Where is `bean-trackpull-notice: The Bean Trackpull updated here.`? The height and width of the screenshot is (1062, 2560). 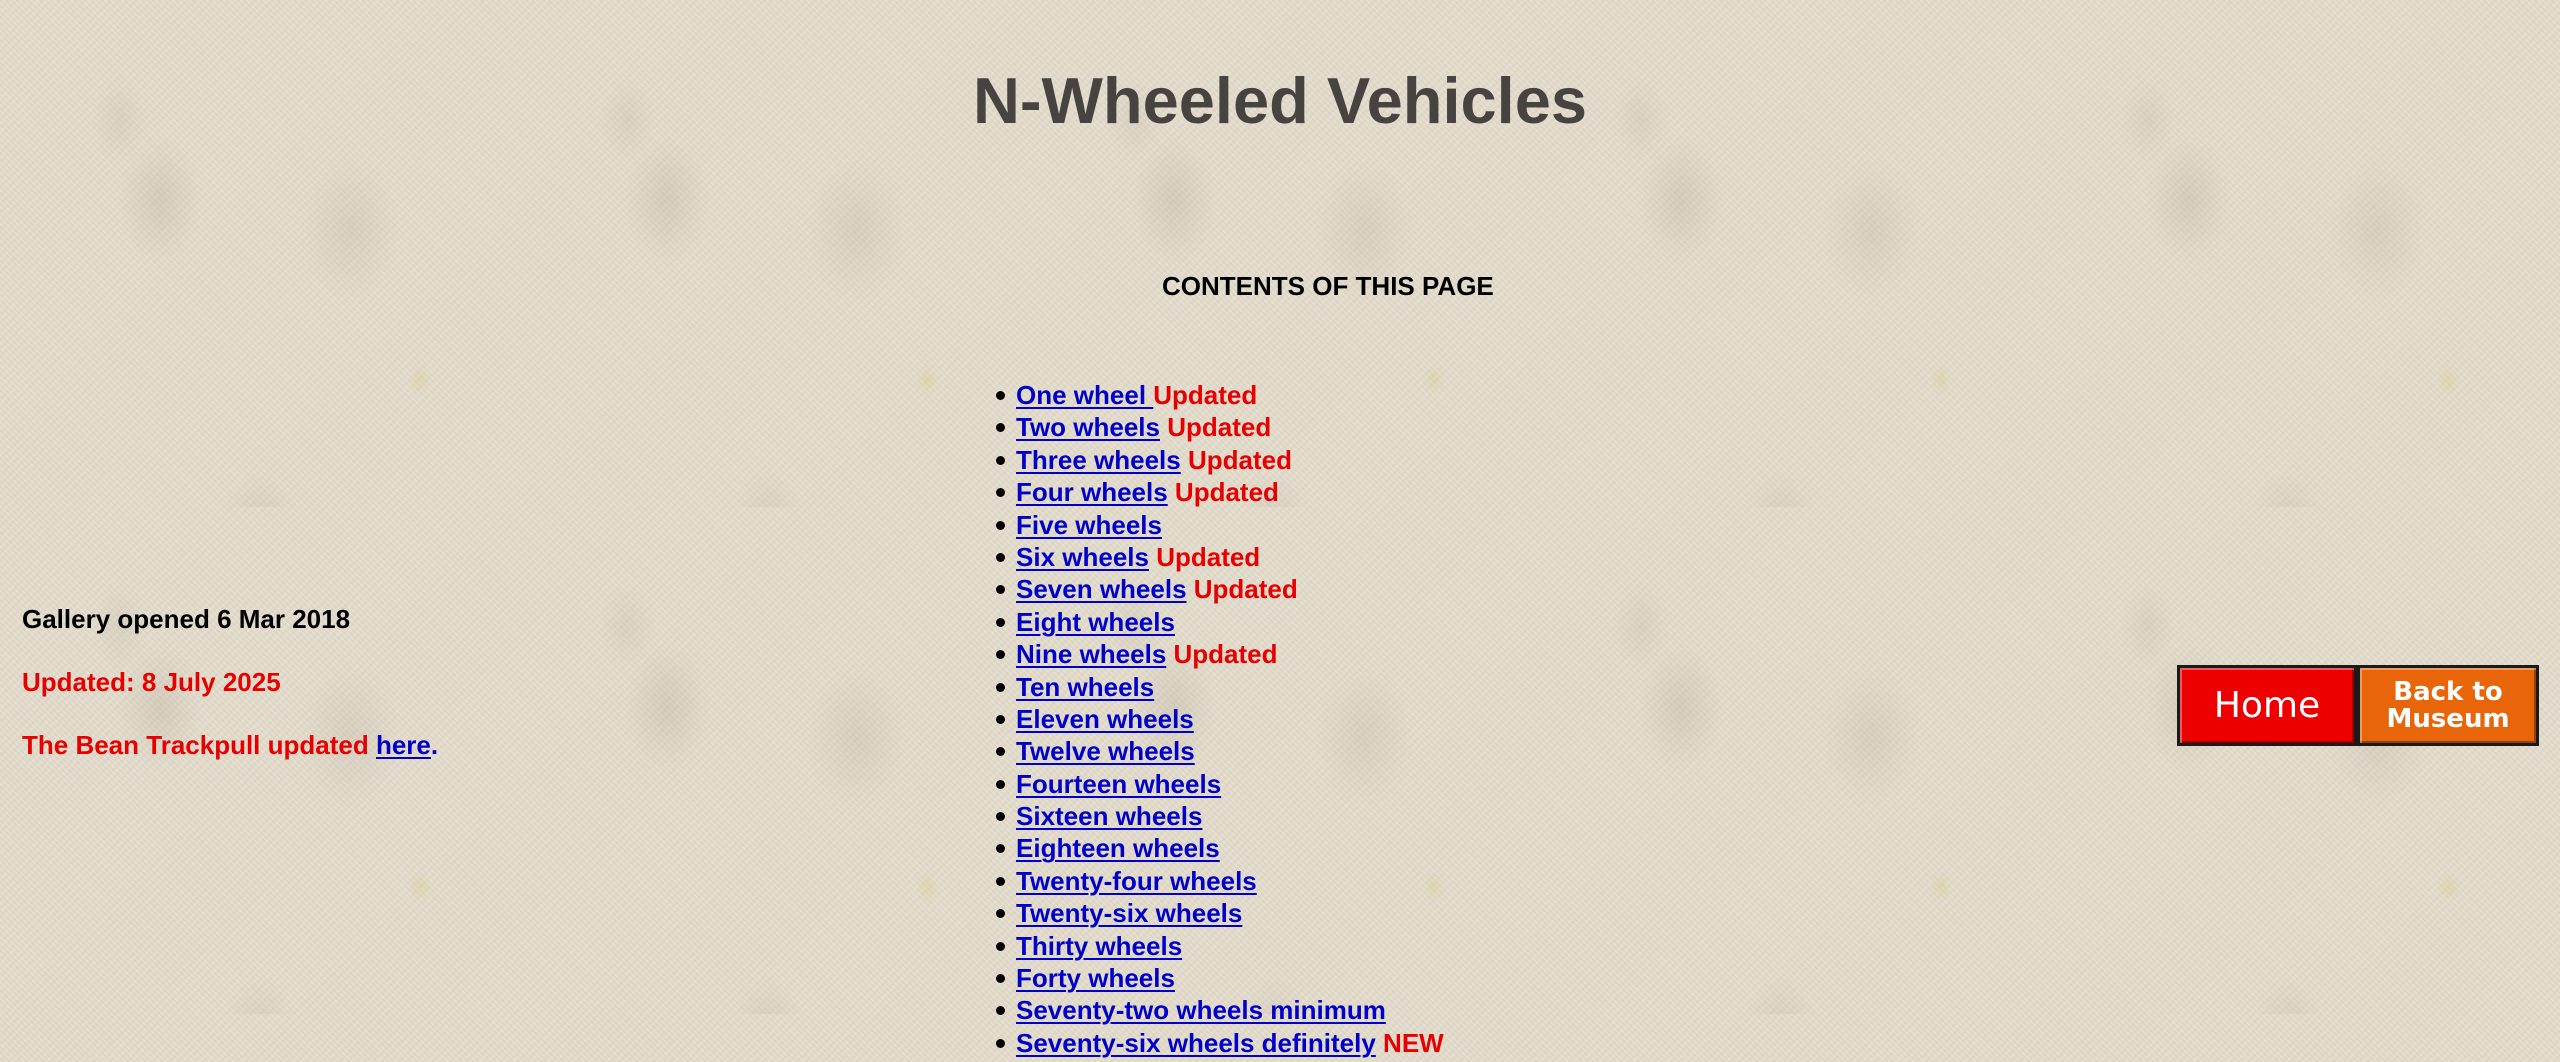
bean-trackpull-notice: The Bean Trackpull updated here. is located at coordinates (230, 745).